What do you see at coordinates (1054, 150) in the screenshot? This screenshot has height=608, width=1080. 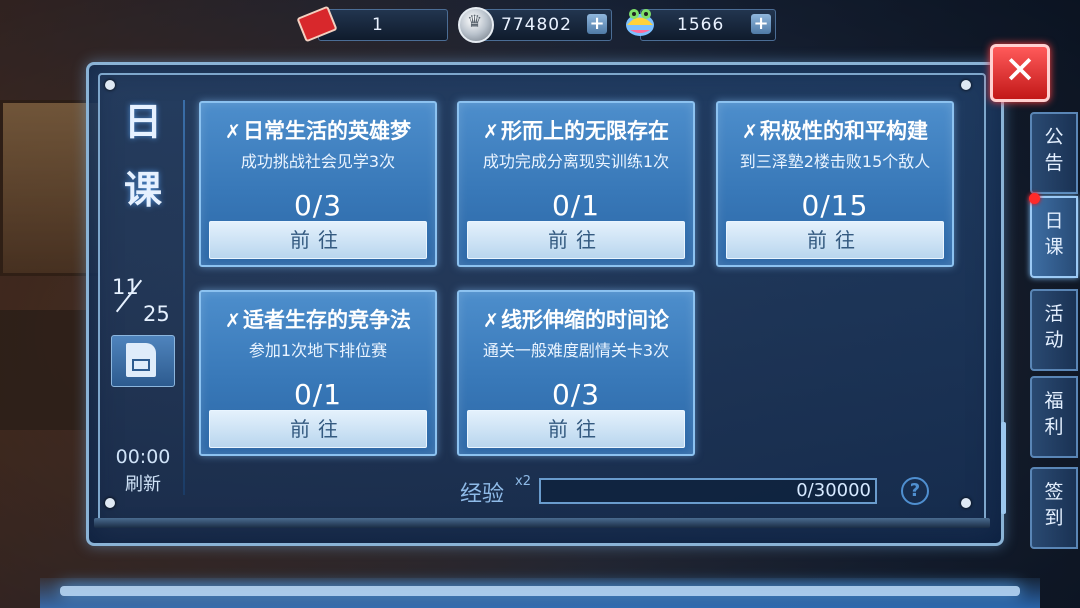 I see `tab-label: 公告` at bounding box center [1054, 150].